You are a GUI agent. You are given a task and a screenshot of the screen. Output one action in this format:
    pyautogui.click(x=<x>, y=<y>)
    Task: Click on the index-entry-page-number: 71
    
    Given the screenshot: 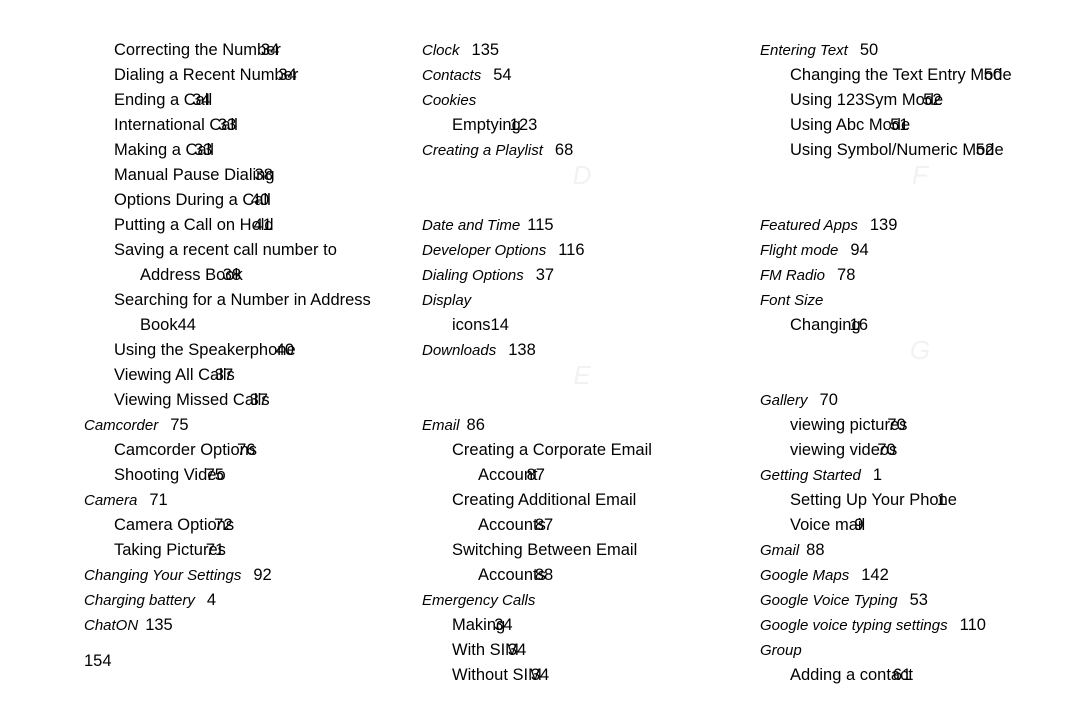 What is the action you would take?
    pyautogui.click(x=215, y=550)
    